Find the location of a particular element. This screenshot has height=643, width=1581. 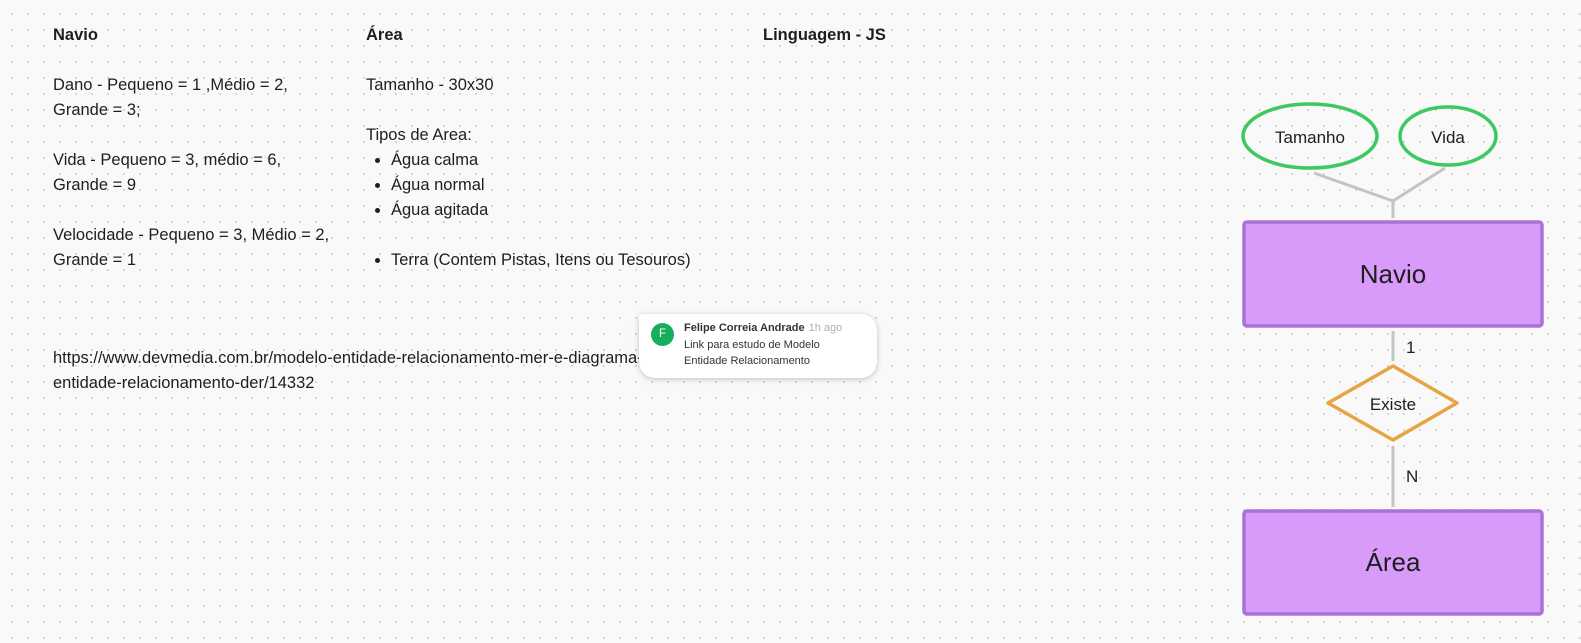

entity-area: Área is located at coordinates (1393, 562).